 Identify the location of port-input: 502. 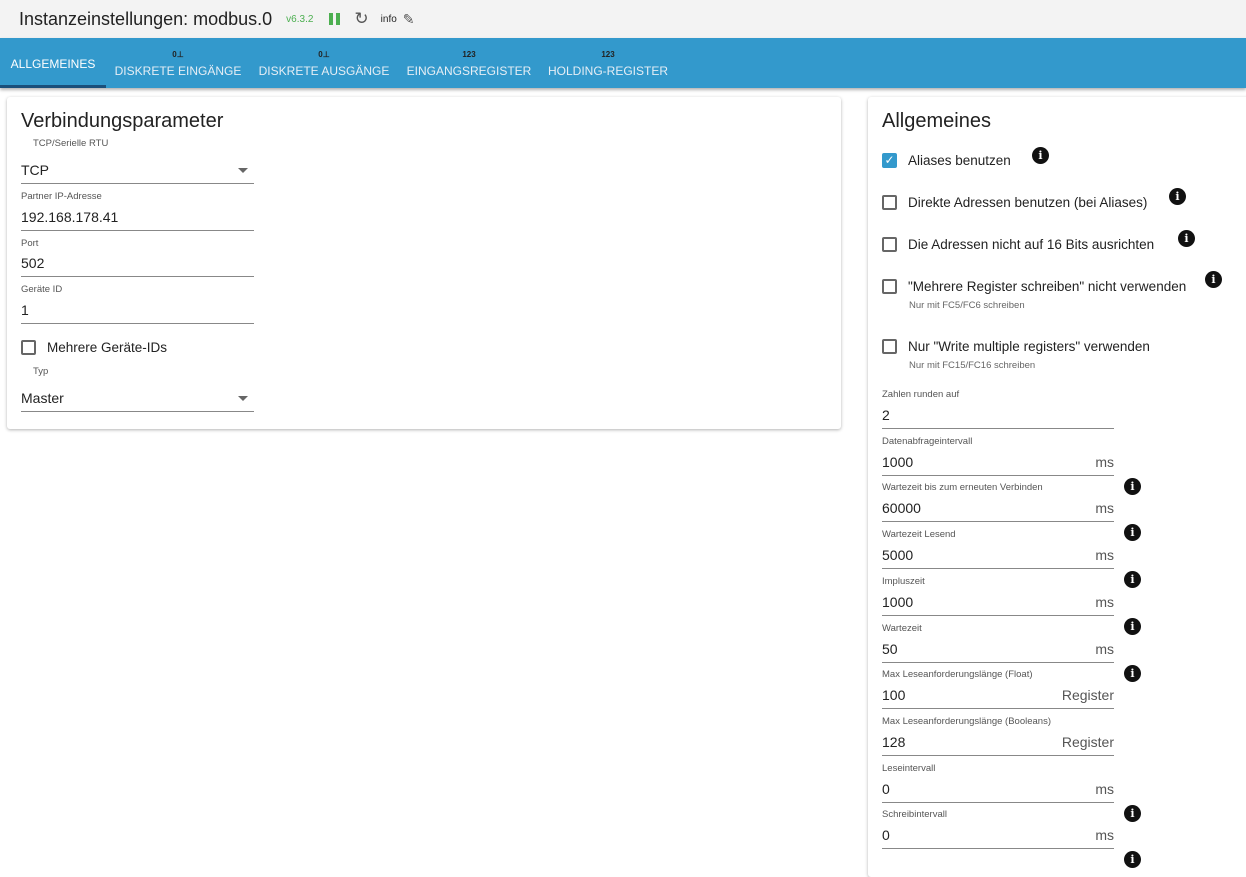
(137, 265).